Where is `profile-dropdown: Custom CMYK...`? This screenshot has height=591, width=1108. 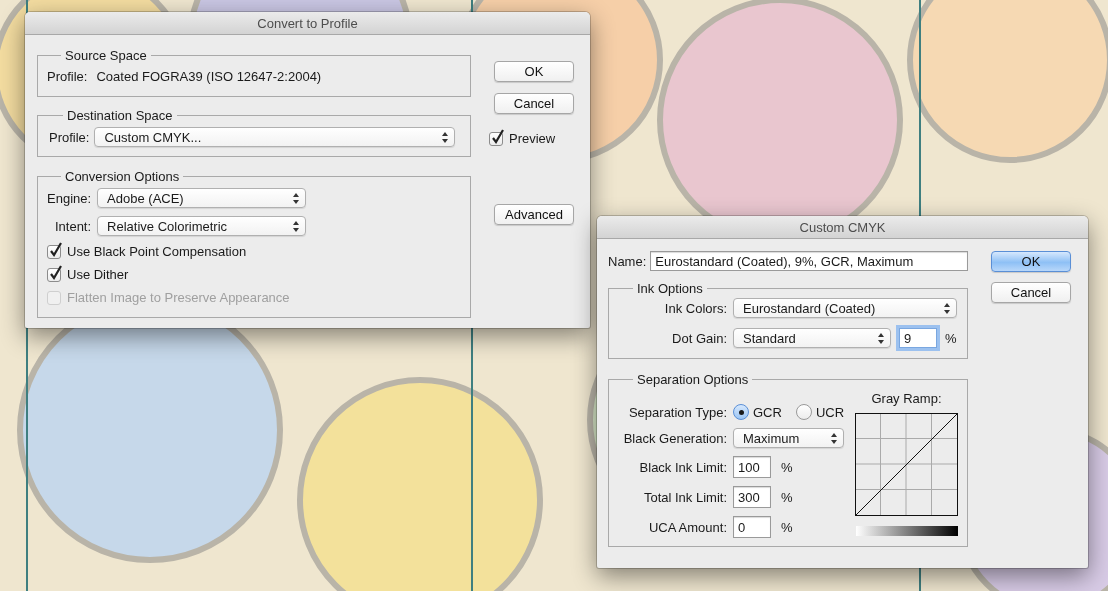 profile-dropdown: Custom CMYK... is located at coordinates (275, 137).